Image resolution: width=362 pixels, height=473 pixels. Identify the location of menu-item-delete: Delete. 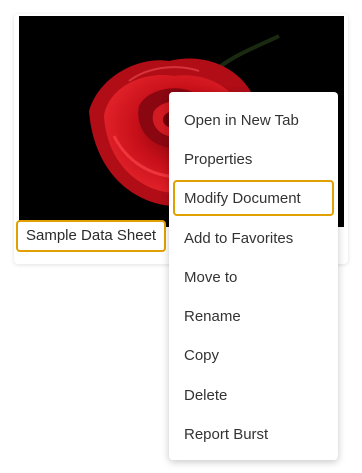
(253, 393).